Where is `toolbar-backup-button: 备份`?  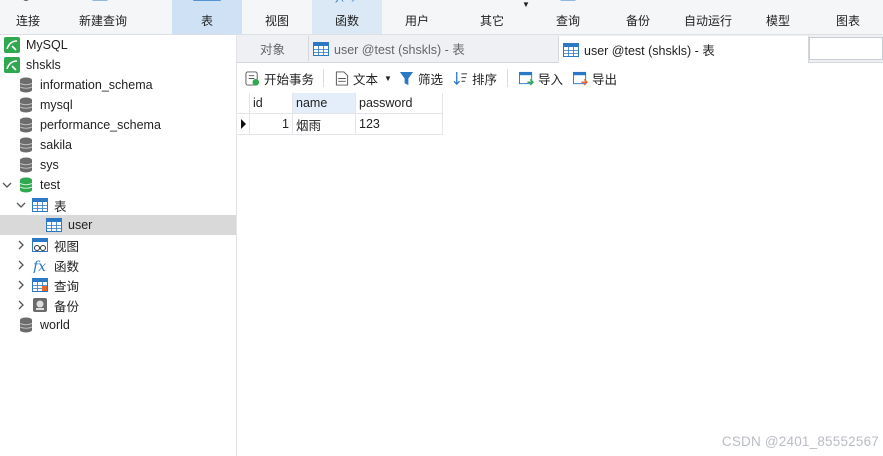 toolbar-backup-button: 备份 is located at coordinates (638, 17).